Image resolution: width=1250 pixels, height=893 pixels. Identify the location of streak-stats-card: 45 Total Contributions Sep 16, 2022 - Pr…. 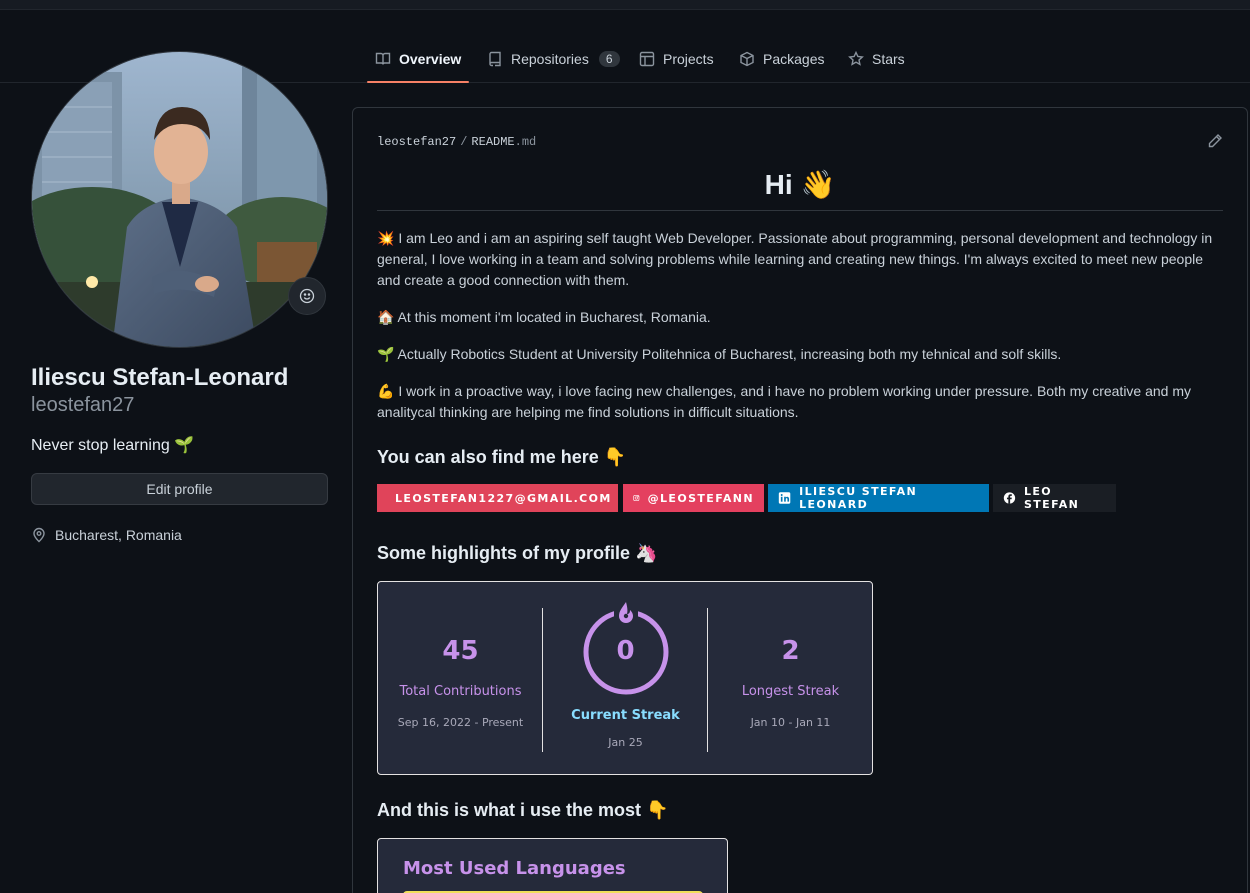
(625, 678).